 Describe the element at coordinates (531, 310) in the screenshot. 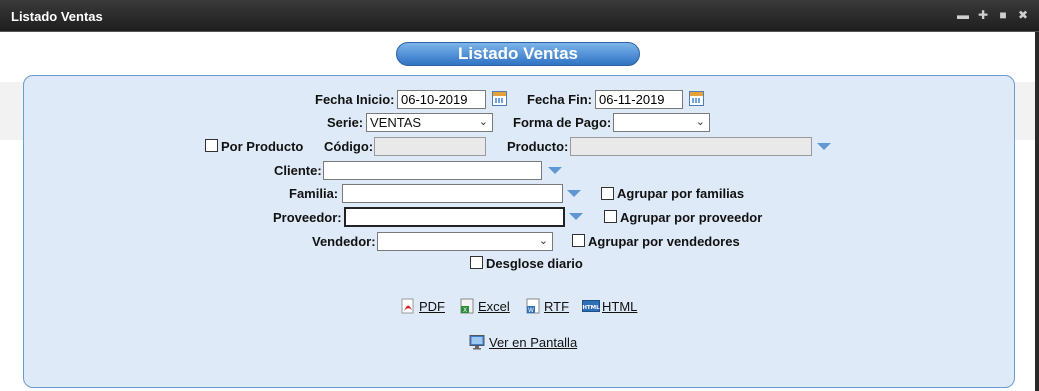

I see `svg-text: W` at that location.